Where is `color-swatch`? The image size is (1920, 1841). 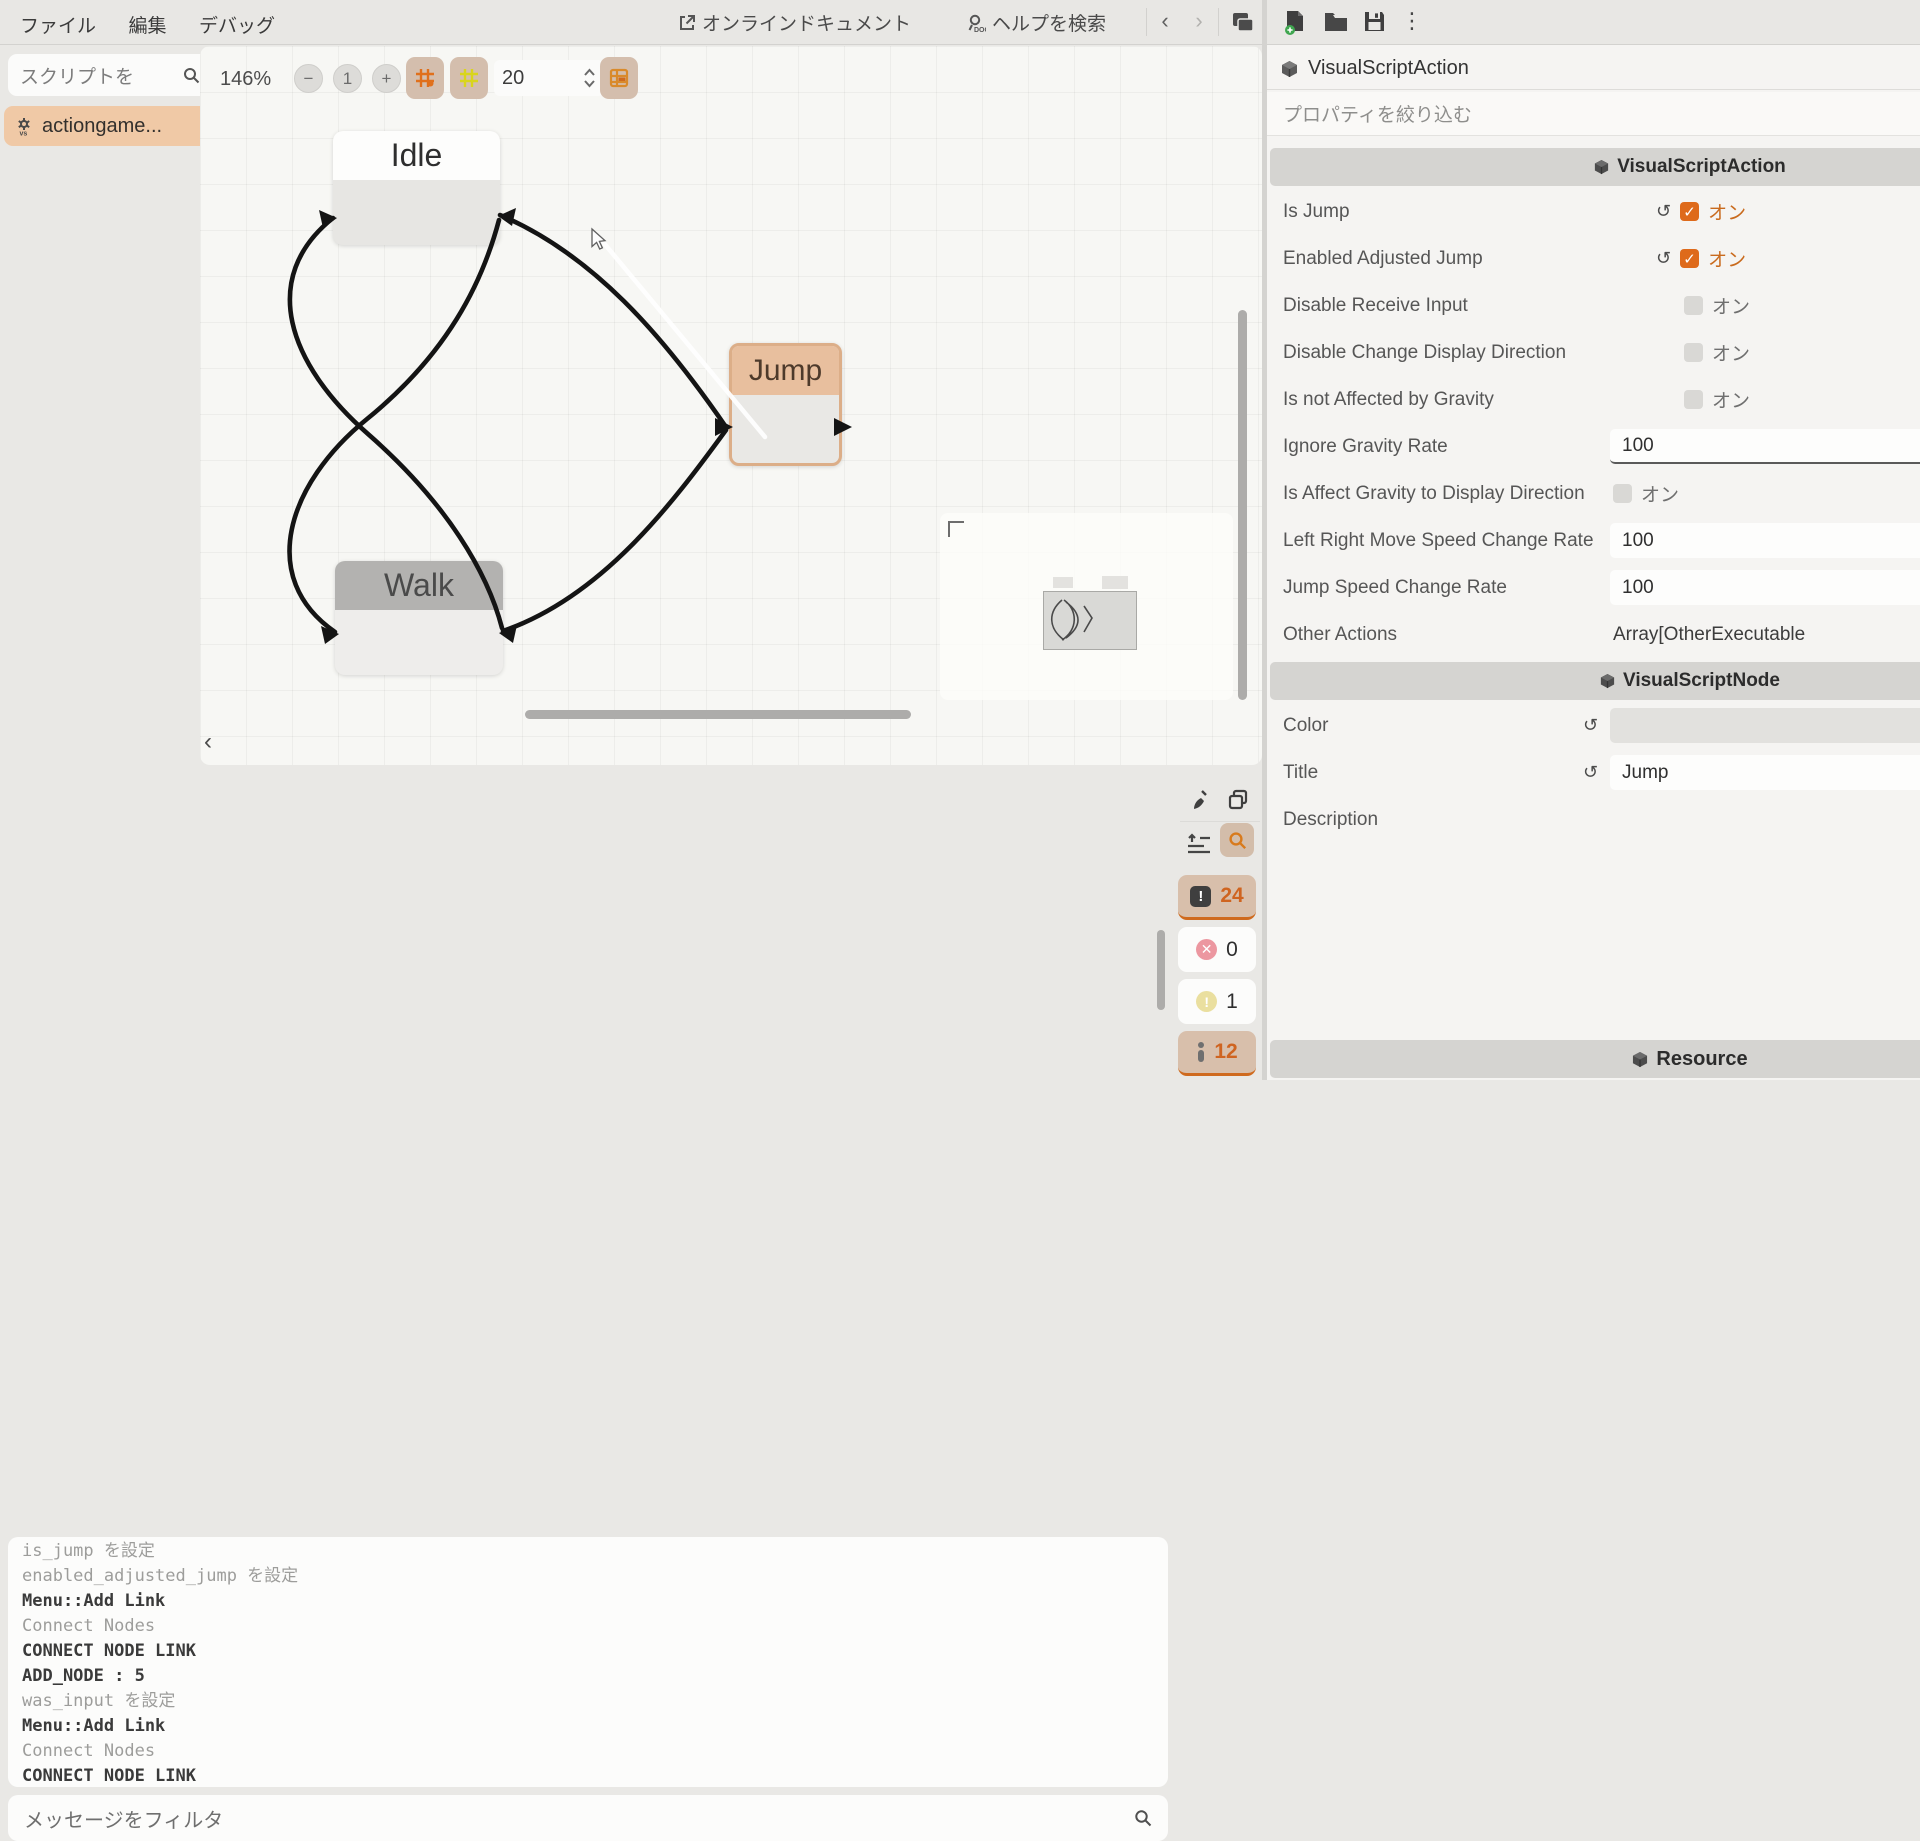
color-swatch is located at coordinates (1765, 725).